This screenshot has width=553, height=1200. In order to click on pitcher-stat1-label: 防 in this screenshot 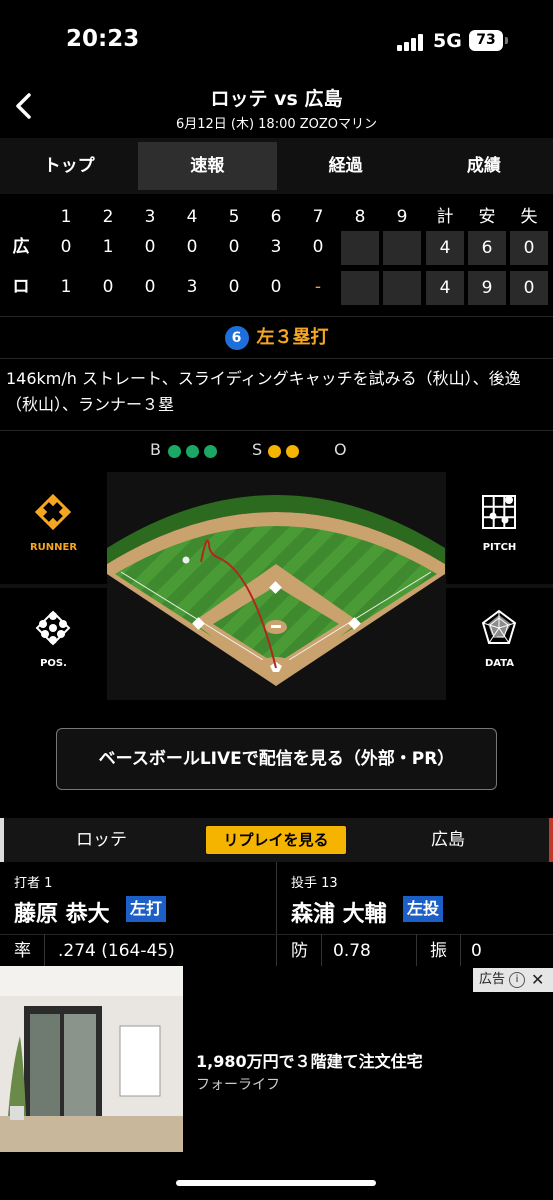, I will do `click(299, 951)`.